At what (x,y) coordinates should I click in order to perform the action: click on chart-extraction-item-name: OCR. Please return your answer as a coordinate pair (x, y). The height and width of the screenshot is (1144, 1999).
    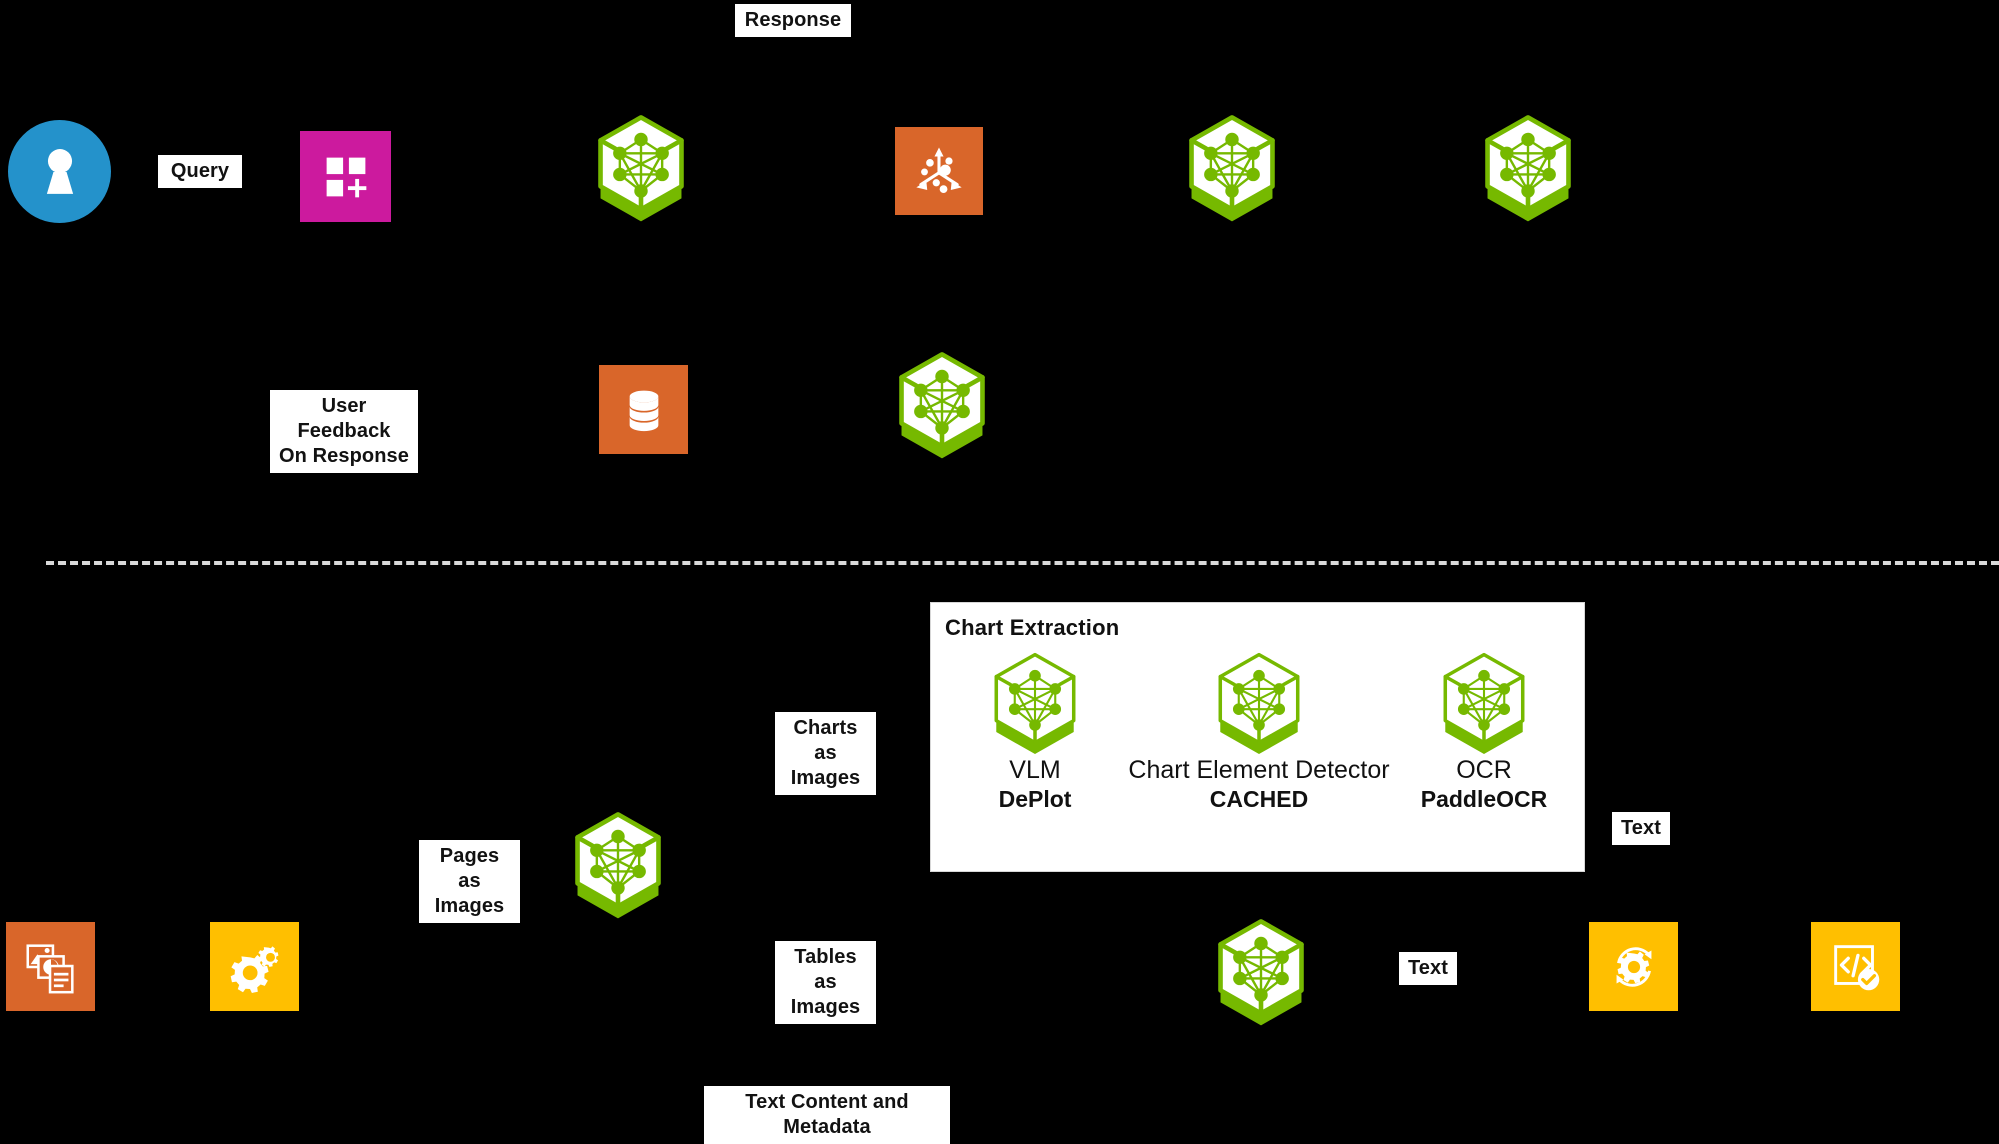
    Looking at the image, I should click on (1484, 770).